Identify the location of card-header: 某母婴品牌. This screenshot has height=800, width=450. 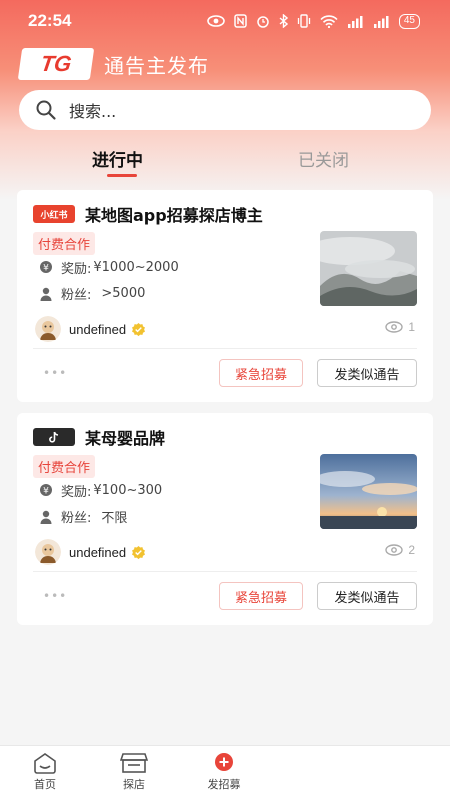
(99, 437).